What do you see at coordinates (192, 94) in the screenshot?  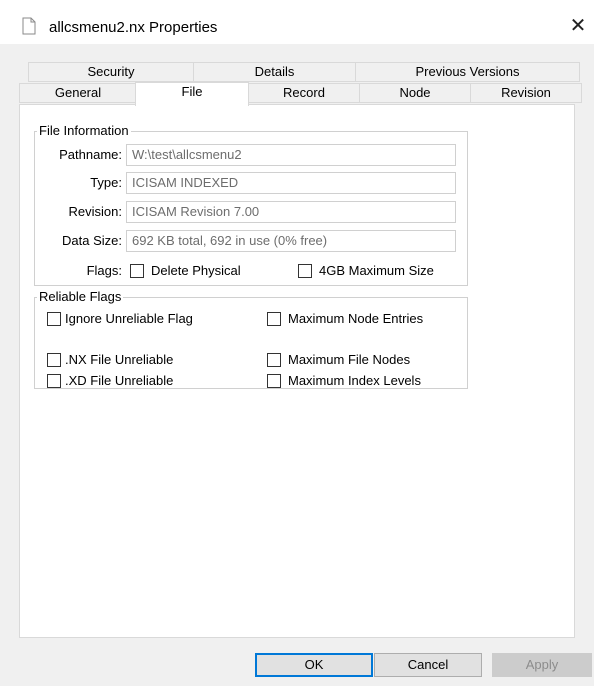 I see `tab-file: File` at bounding box center [192, 94].